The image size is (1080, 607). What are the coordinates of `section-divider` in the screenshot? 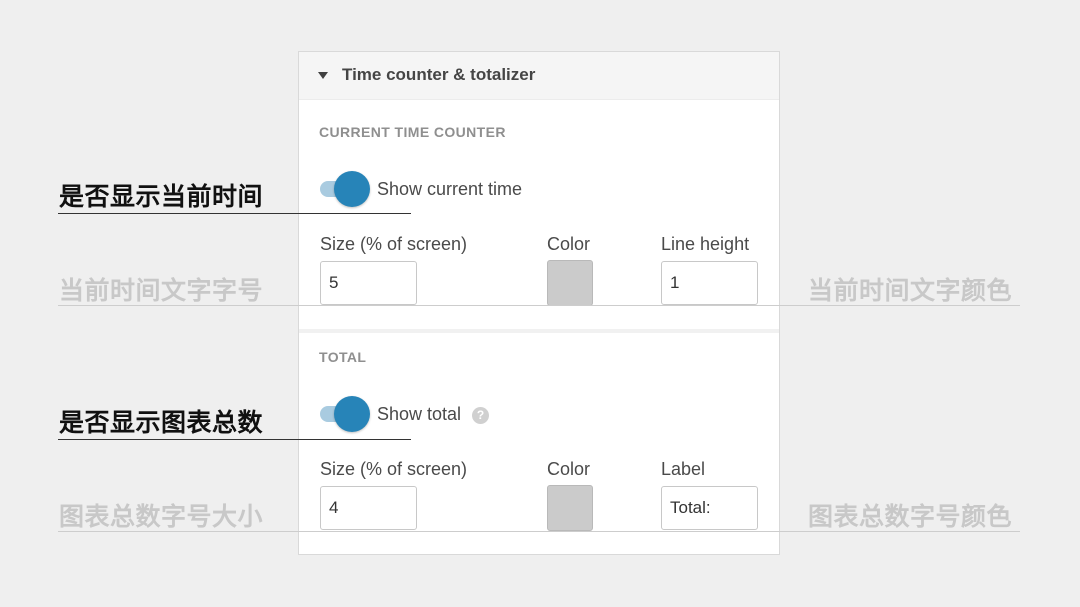 It's located at (539, 331).